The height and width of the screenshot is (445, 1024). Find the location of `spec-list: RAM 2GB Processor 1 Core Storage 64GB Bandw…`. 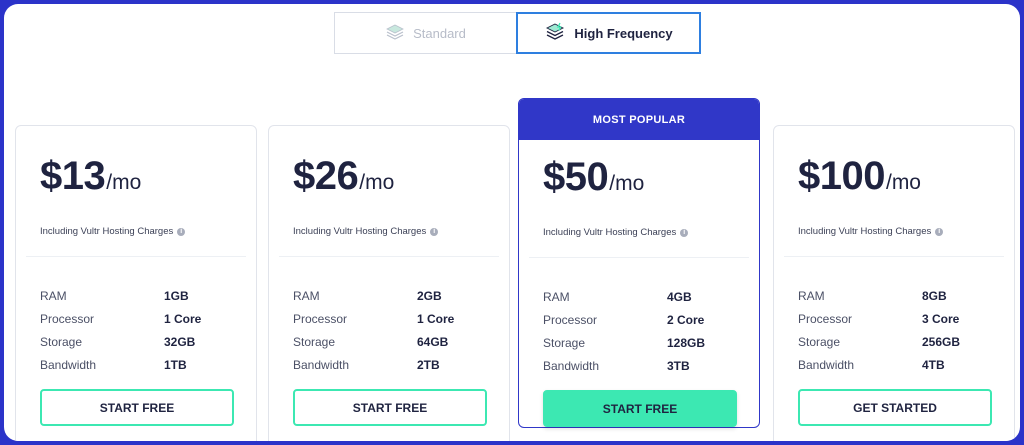

spec-list: RAM 2GB Processor 1 Core Storage 64GB Bandw… is located at coordinates (393, 330).